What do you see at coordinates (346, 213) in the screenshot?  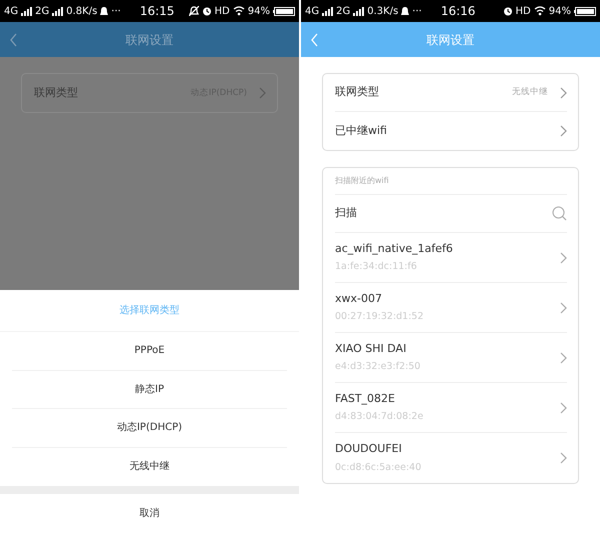 I see `scan-label: 扫描` at bounding box center [346, 213].